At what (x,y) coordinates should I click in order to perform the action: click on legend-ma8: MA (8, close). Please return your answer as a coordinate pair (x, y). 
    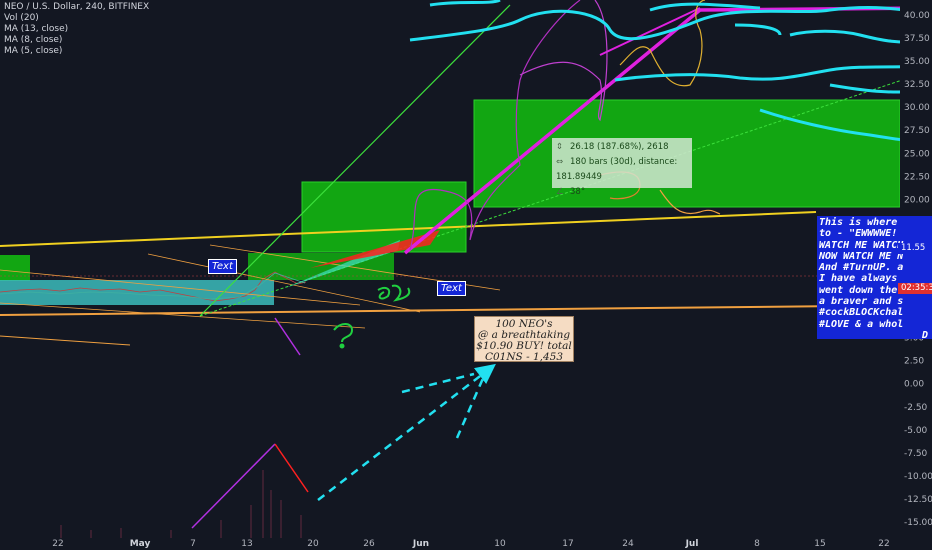
    Looking at the image, I should click on (76, 40).